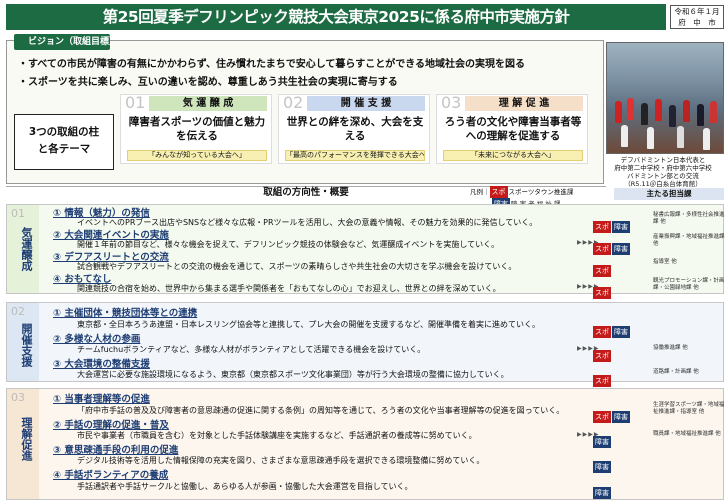 Image resolution: width=728 pixels, height=504 pixels. Describe the element at coordinates (208, 103) in the screenshot. I see `pillar-heading: 気 運 醸 成` at that location.